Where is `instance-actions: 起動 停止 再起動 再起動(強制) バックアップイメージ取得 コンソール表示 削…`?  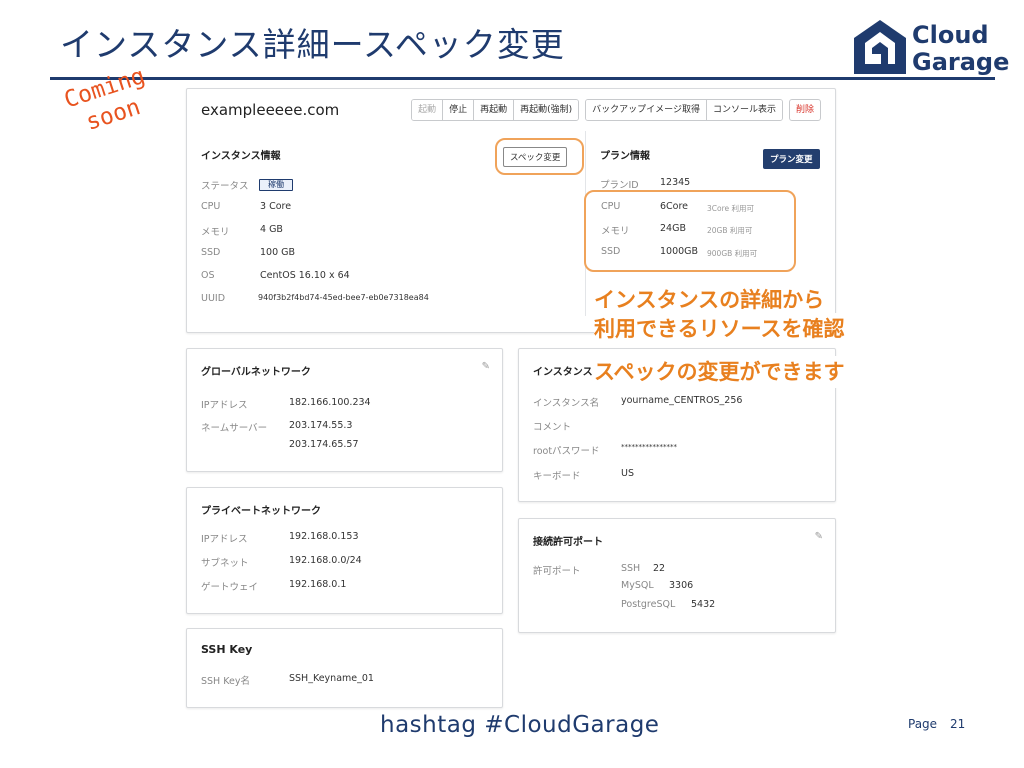 instance-actions: 起動 停止 再起動 再起動(強制) バックアップイメージ取得 コンソール表示 削… is located at coordinates (616, 110).